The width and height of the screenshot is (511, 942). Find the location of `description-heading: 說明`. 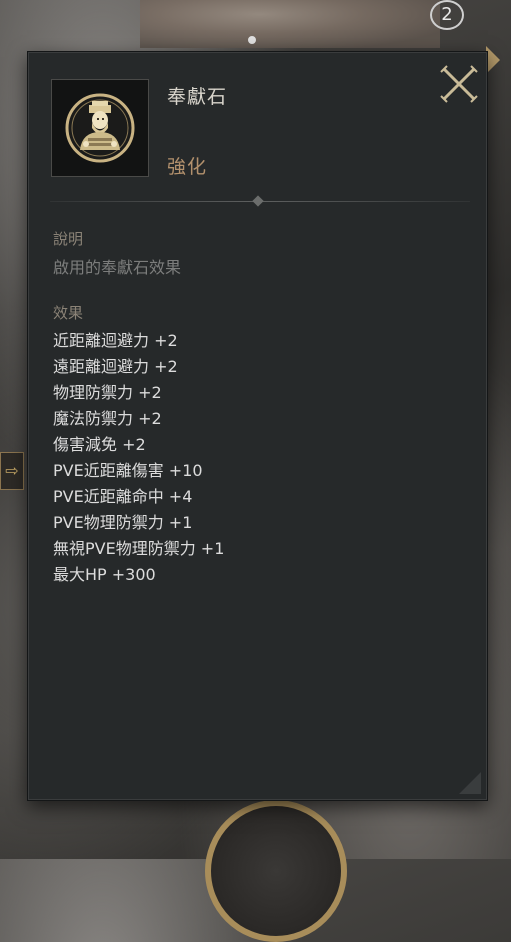

description-heading: 說明 is located at coordinates (68, 239).